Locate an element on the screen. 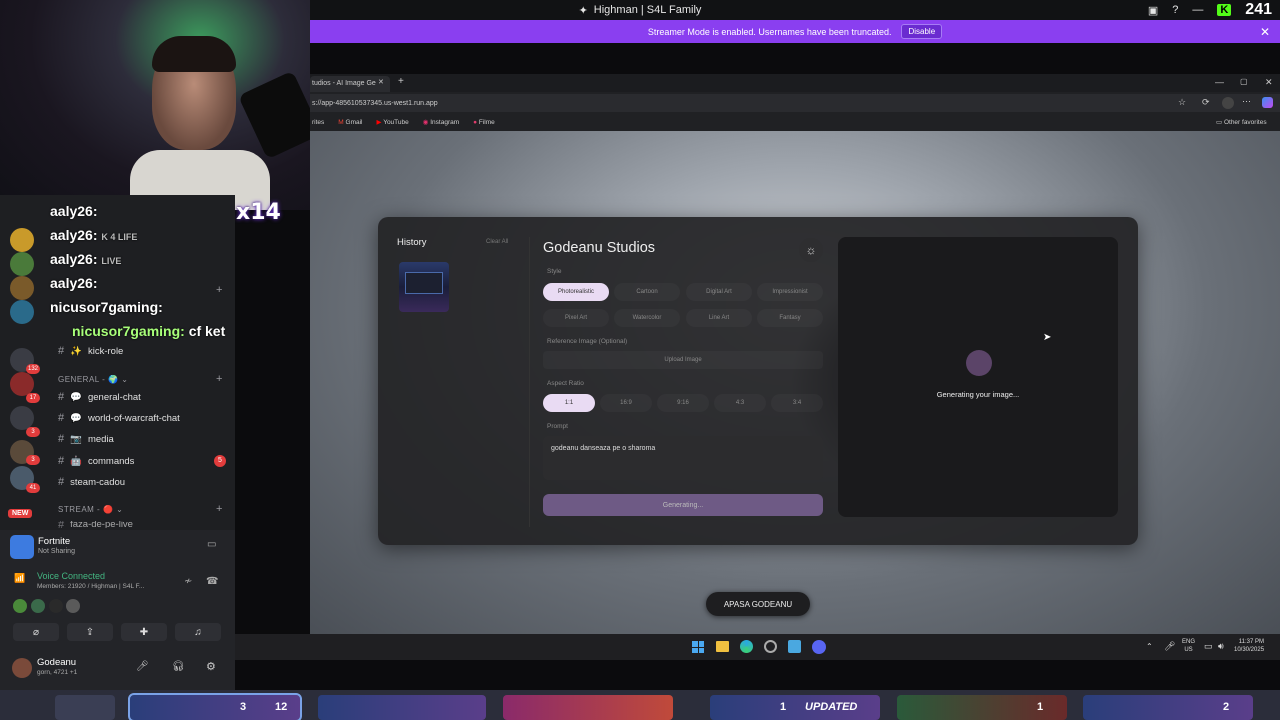  store-icon is located at coordinates (794, 646).